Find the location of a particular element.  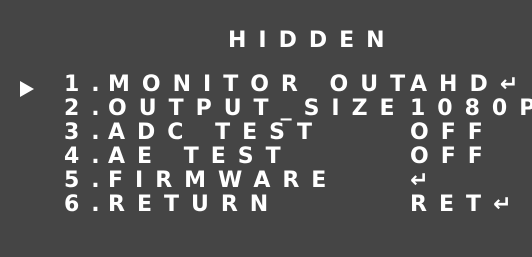

menu-item-monitor-out: 1. MONITOR OUT AHD↵ is located at coordinates (266, 86).